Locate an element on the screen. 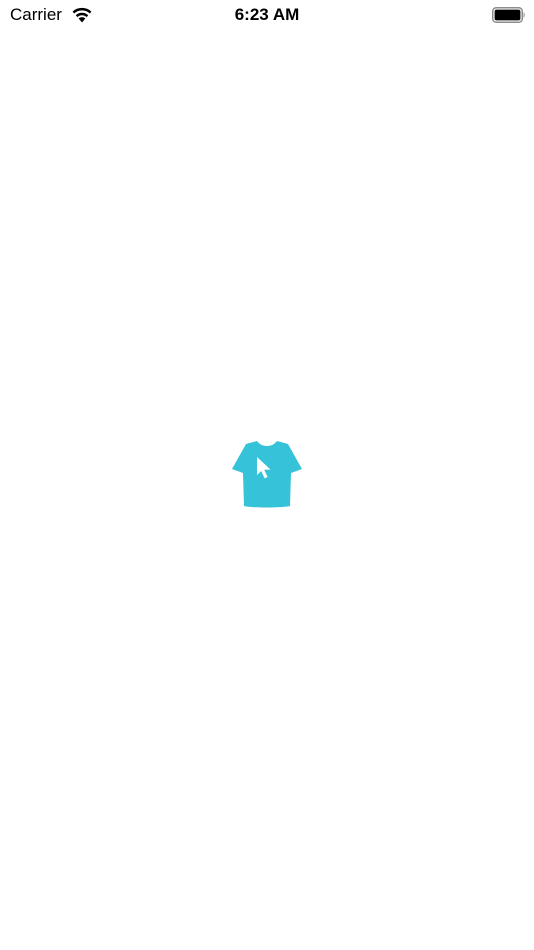 The image size is (534, 950). battery-full-icon is located at coordinates (508, 15).